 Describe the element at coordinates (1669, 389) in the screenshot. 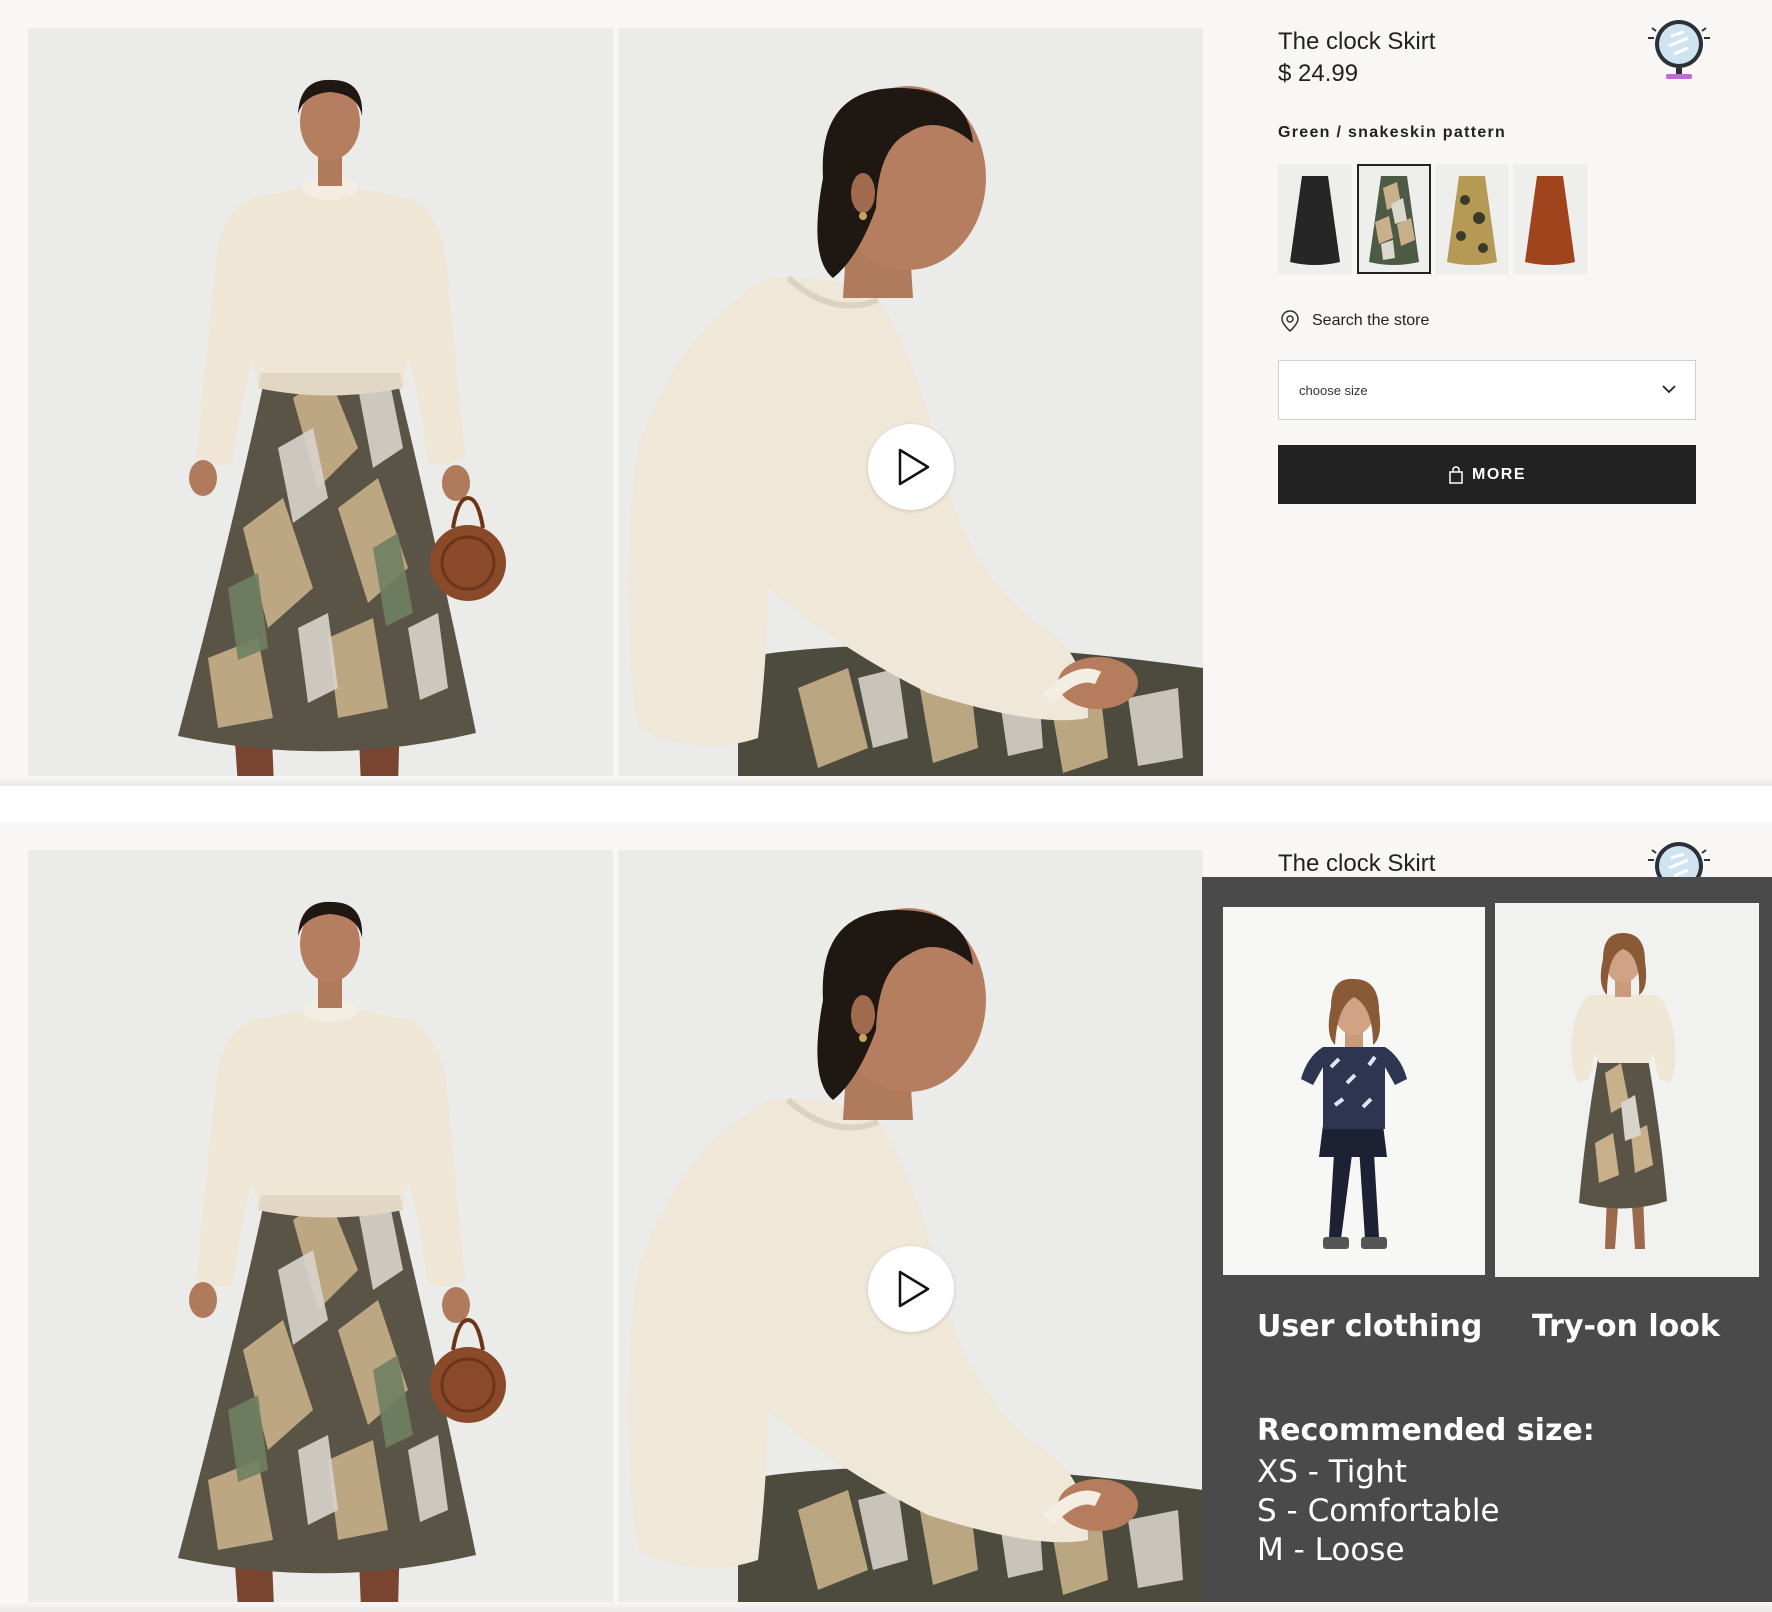

I see `chevron-down-icon` at that location.